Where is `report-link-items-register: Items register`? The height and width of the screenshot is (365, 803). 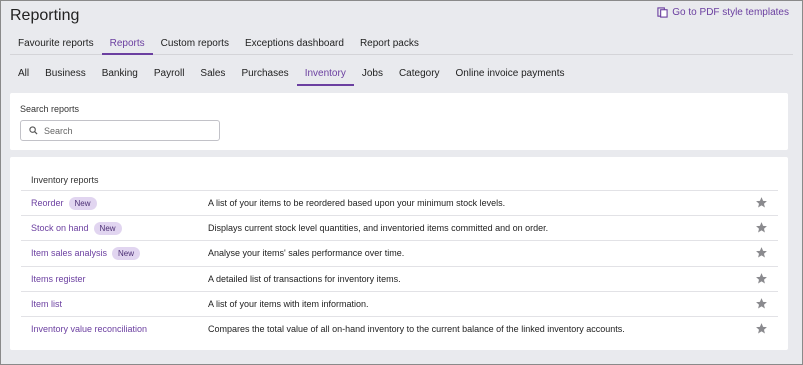 report-link-items-register: Items register is located at coordinates (114, 279).